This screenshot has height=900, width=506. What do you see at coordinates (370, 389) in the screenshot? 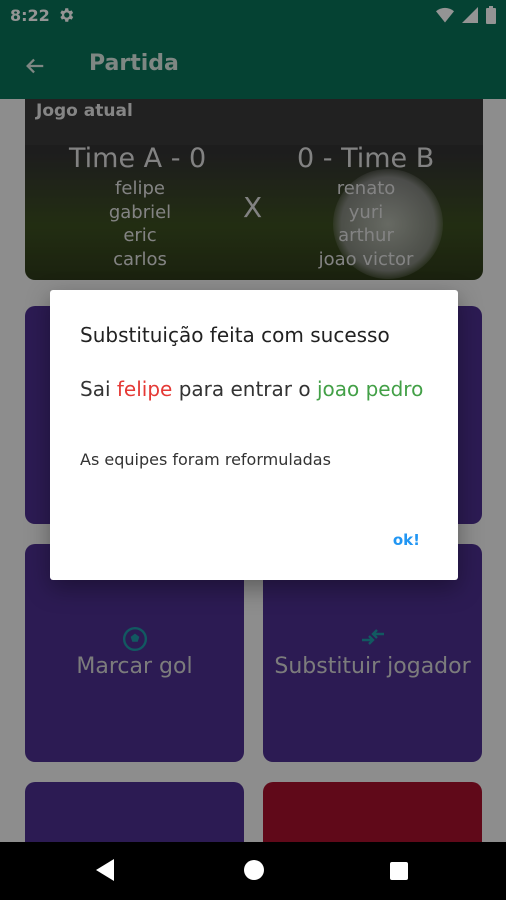
I see `player-in-name: joao pedro` at bounding box center [370, 389].